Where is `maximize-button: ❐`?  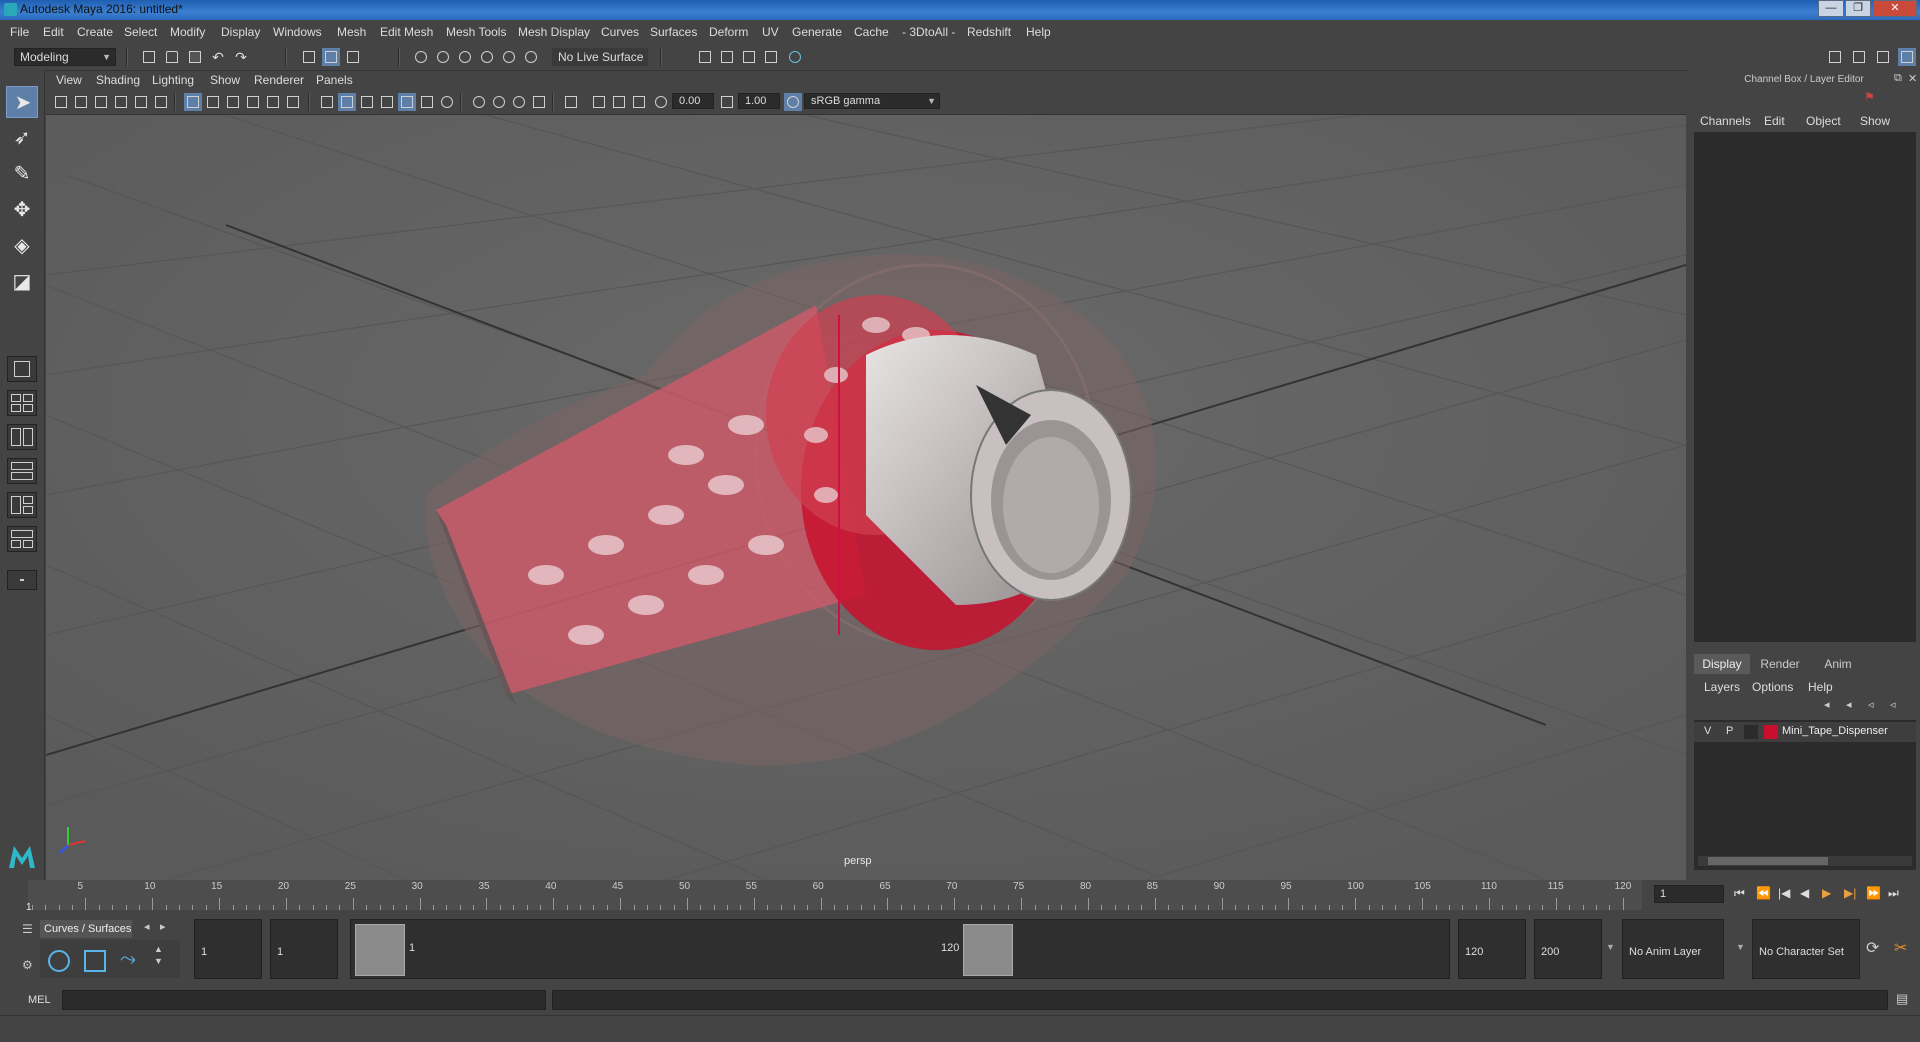 maximize-button: ❐ is located at coordinates (1858, 8).